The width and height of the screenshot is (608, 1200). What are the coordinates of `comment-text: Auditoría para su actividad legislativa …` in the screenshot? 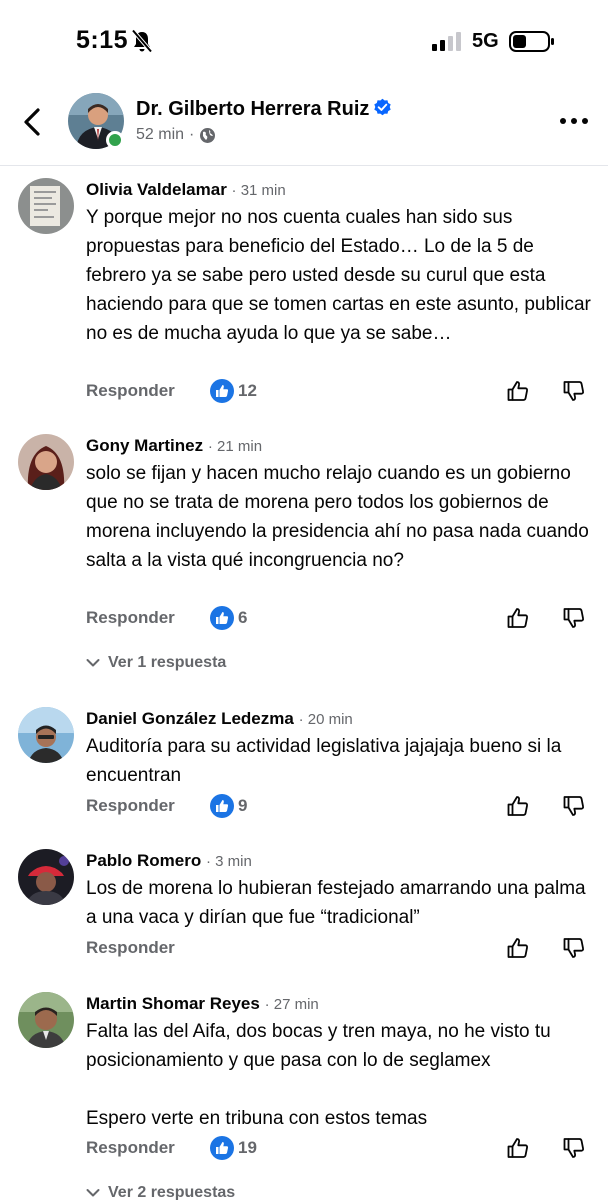 It's located at (324, 761).